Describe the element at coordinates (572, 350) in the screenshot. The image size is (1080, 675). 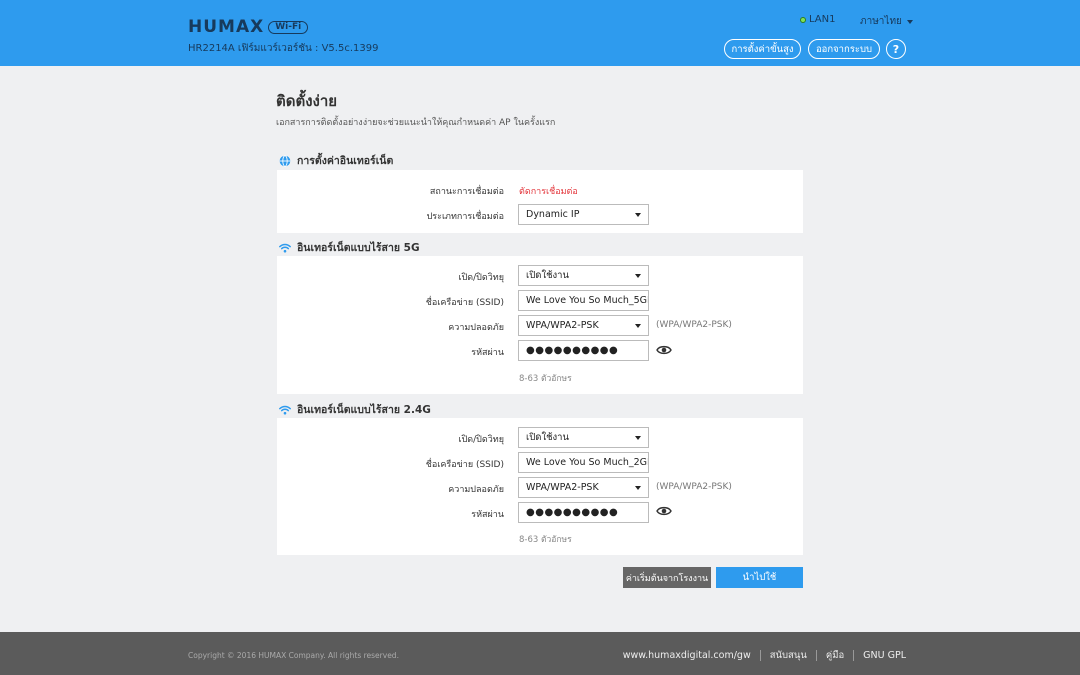
I see `wifi5g-password-value: ●●●●●●●●●●` at that location.